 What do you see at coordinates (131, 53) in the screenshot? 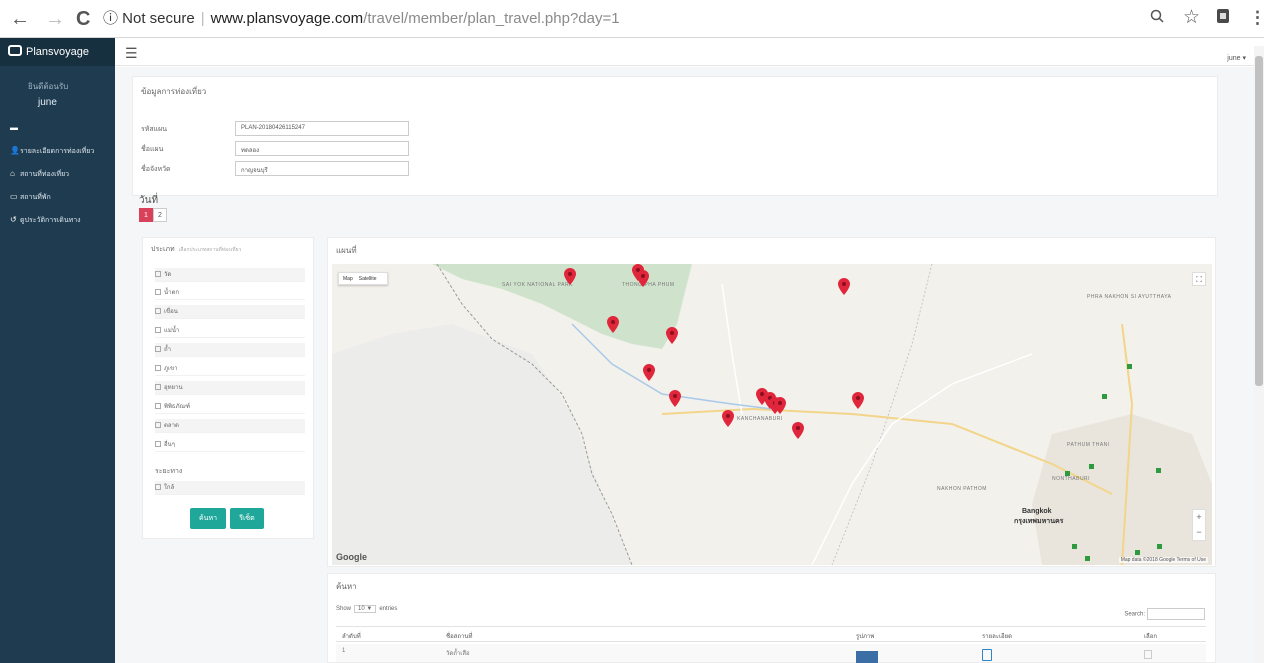
I see `hamburger-icon: ☰` at bounding box center [131, 53].